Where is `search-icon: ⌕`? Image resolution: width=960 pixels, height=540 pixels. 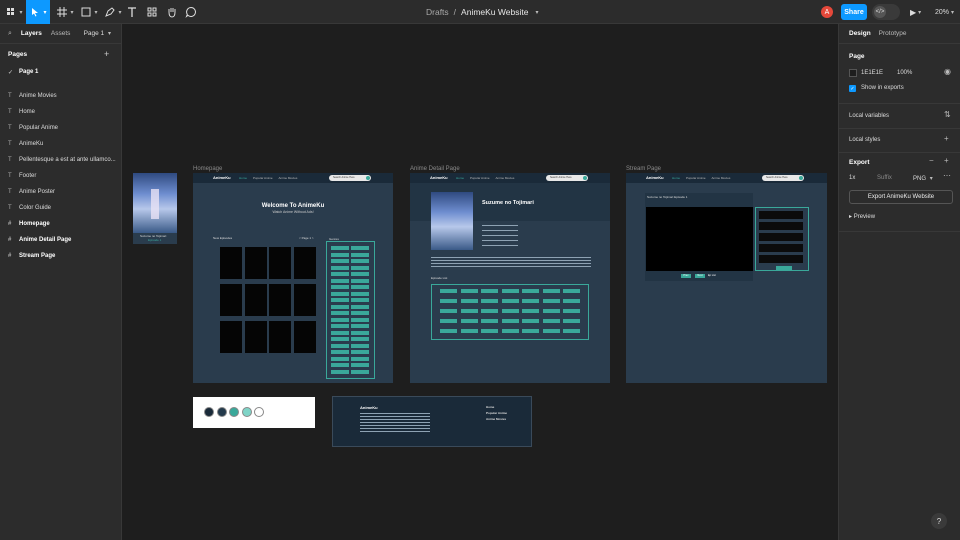
search-icon: ⌕ is located at coordinates (10, 34).